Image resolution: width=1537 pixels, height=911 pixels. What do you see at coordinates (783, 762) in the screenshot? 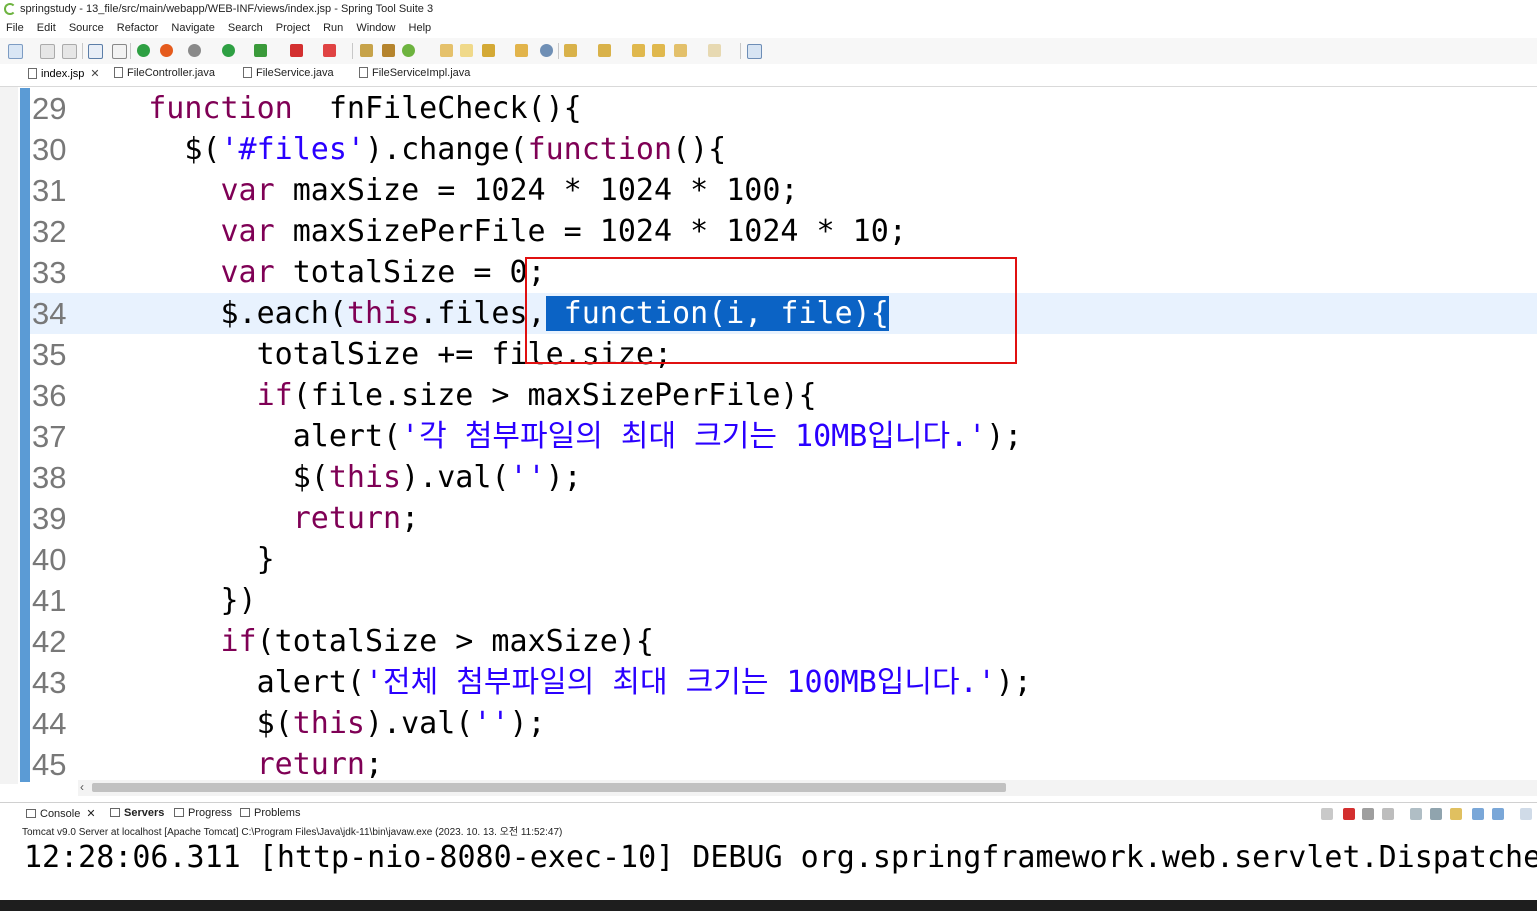
I see `code-line: 45 return;` at bounding box center [783, 762].